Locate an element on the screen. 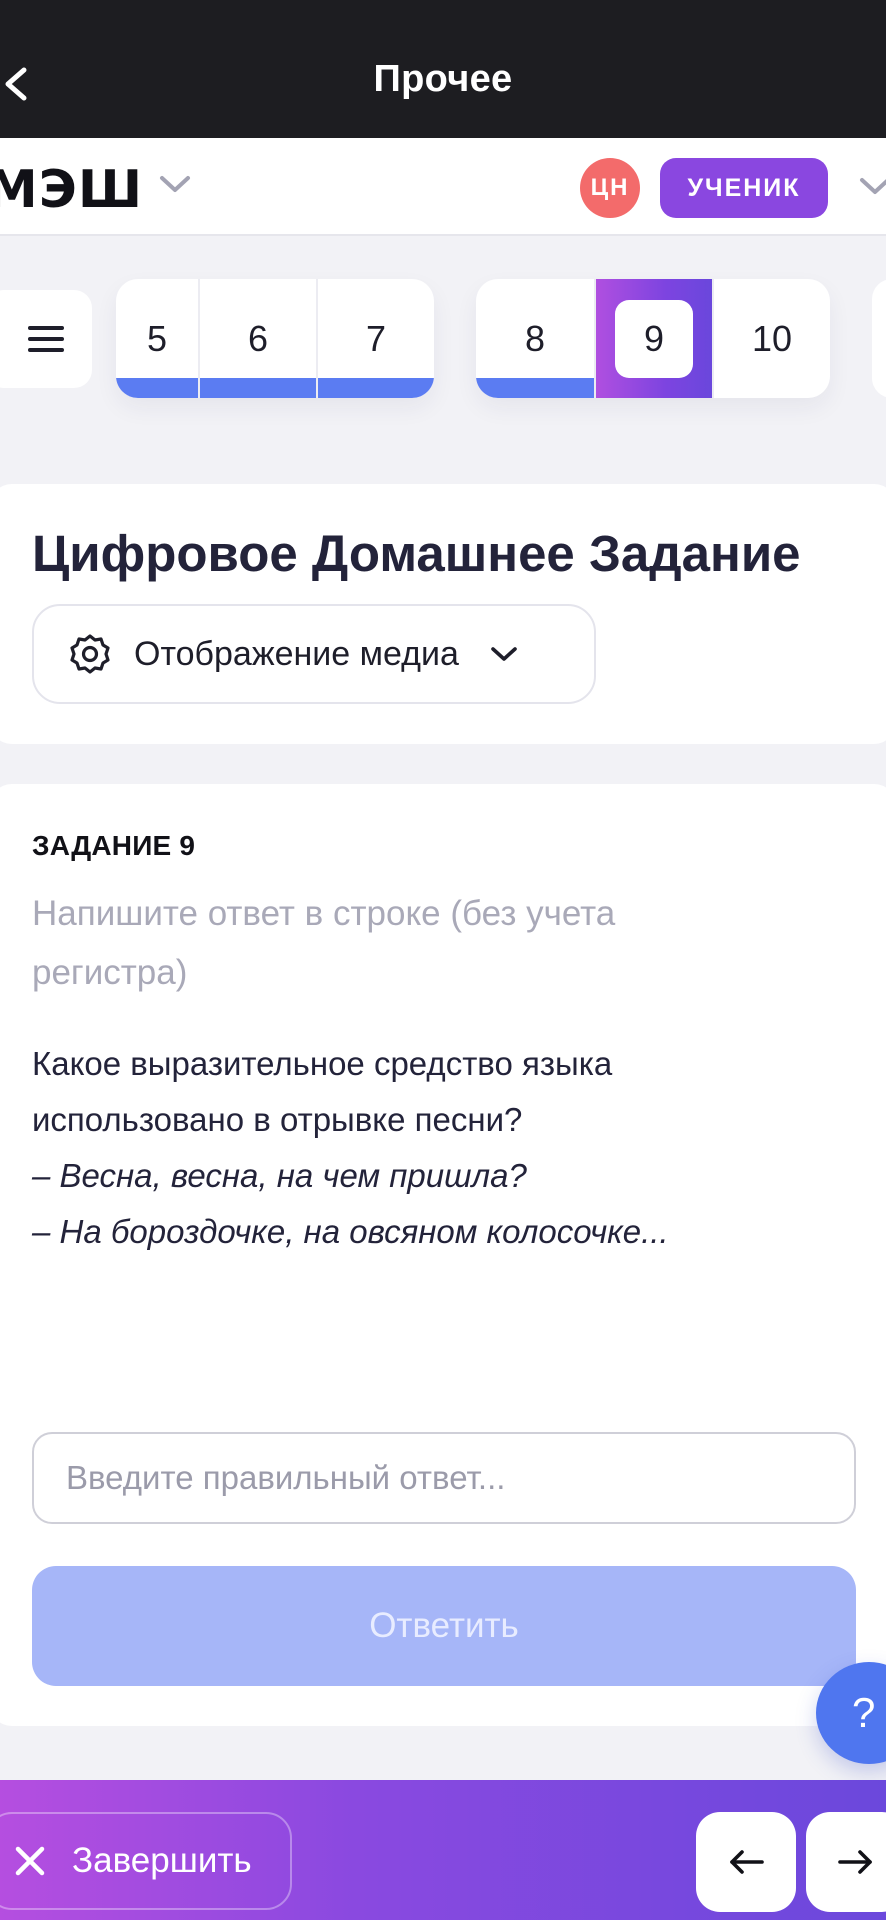 This screenshot has width=886, height=1920. task-number: 6 is located at coordinates (258, 338).